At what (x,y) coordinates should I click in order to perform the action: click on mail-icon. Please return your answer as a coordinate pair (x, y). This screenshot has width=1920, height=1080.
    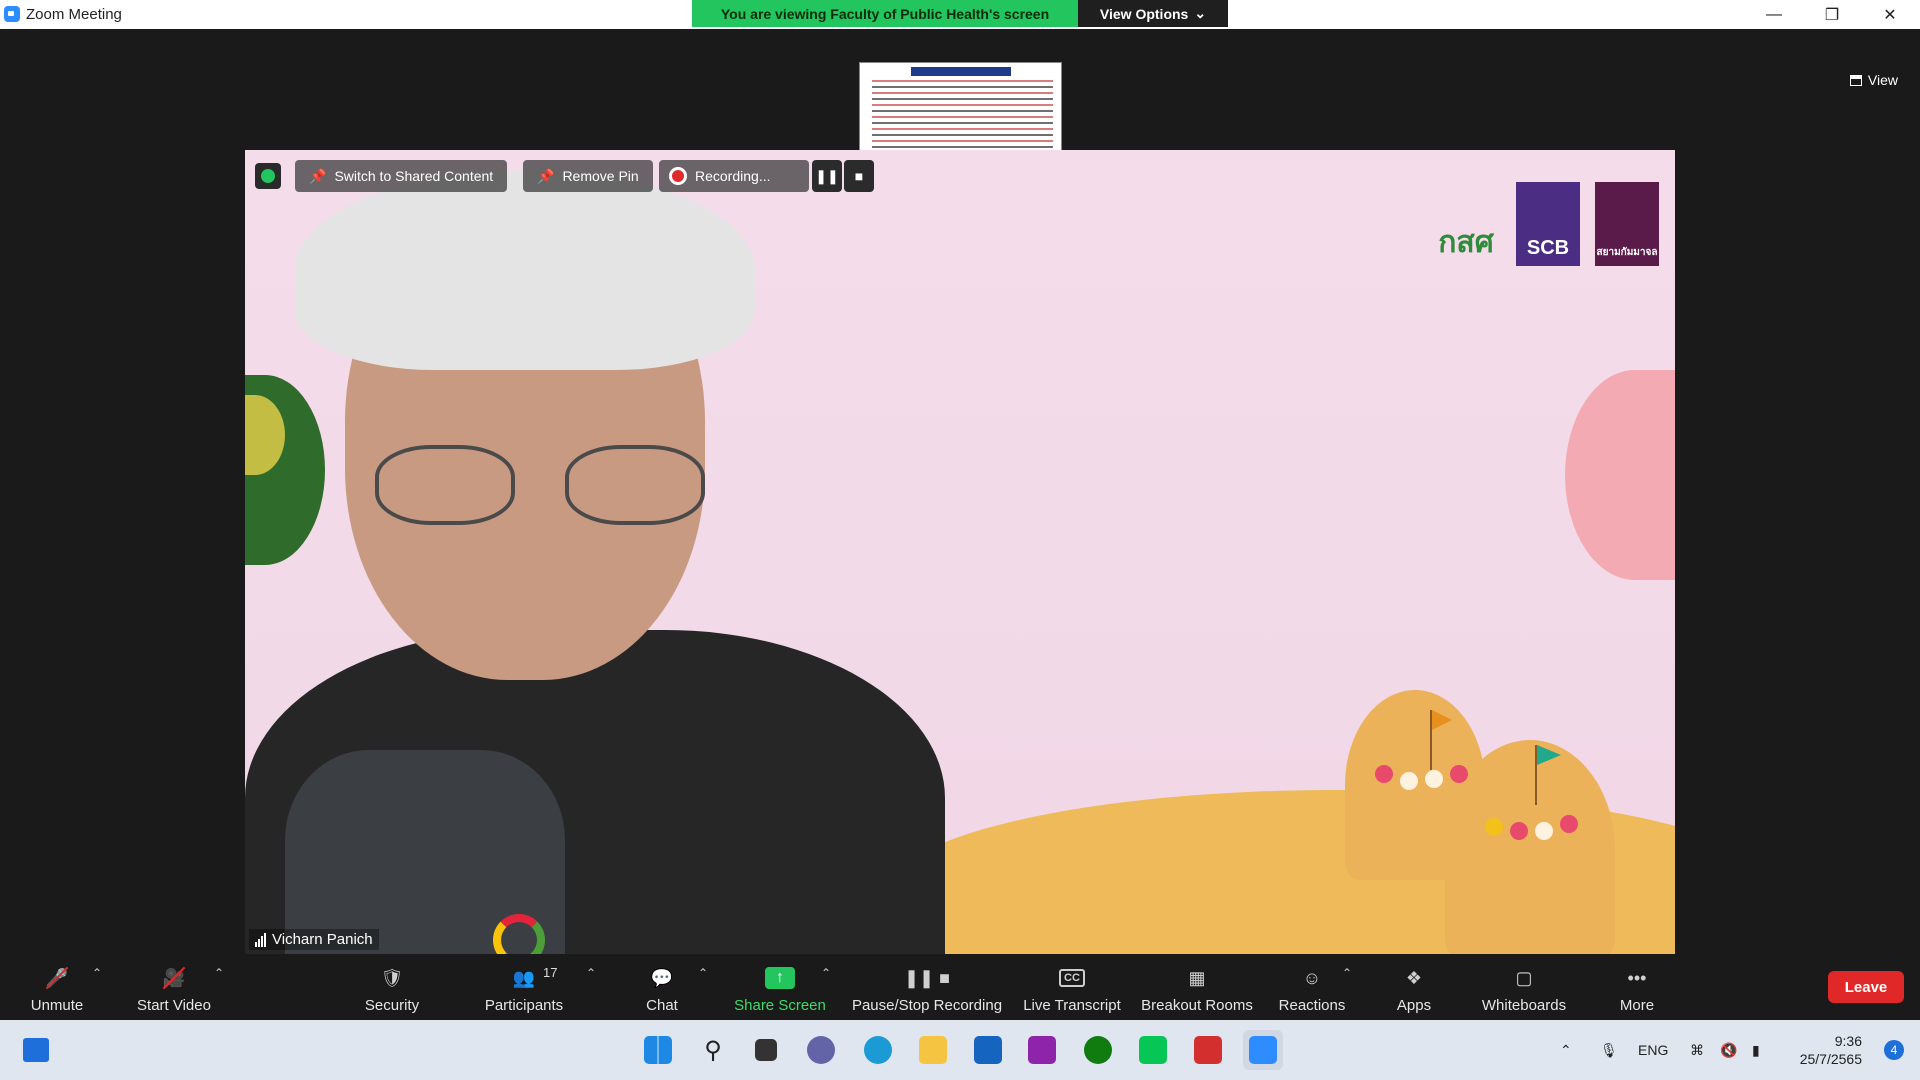
    Looking at the image, I should click on (988, 1050).